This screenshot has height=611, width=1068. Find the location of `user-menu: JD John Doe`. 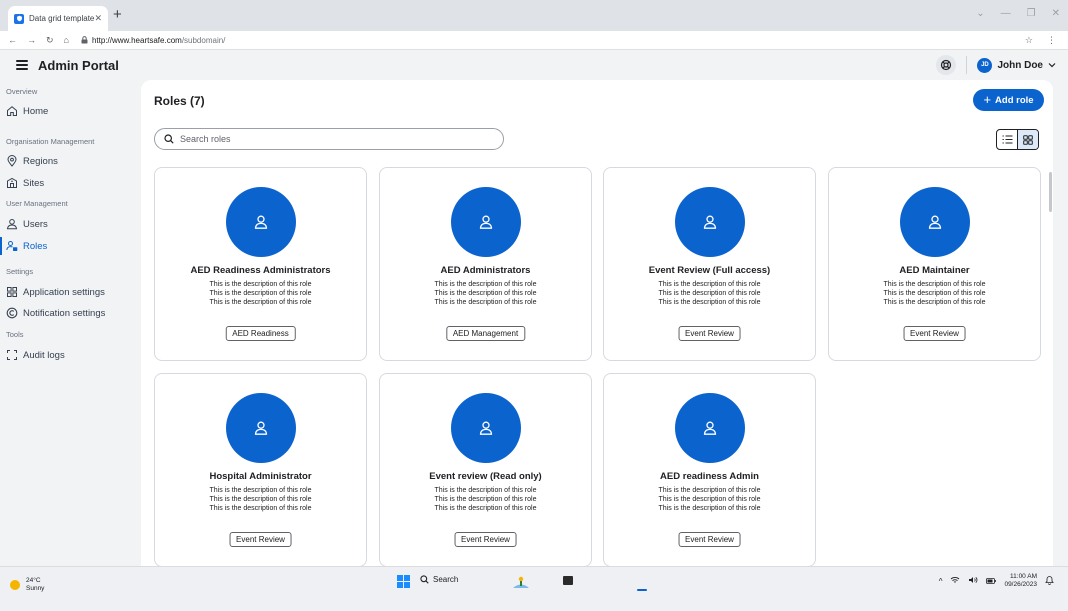

user-menu: JD John Doe is located at coordinates (1016, 65).